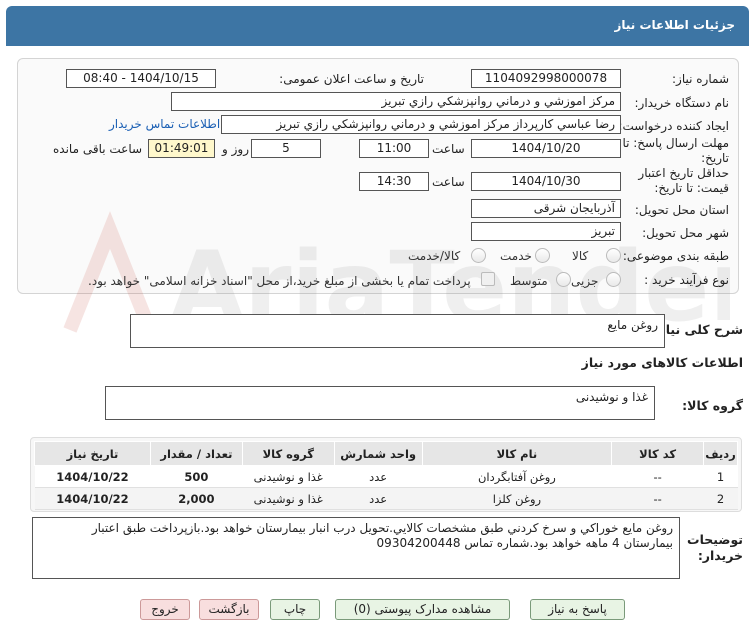 This screenshot has width=755, height=636. What do you see at coordinates (683, 180) in the screenshot?
I see `price-validity-label: حداقل تاریخ اعتبار قیمت: تا تاریخ:` at bounding box center [683, 180].